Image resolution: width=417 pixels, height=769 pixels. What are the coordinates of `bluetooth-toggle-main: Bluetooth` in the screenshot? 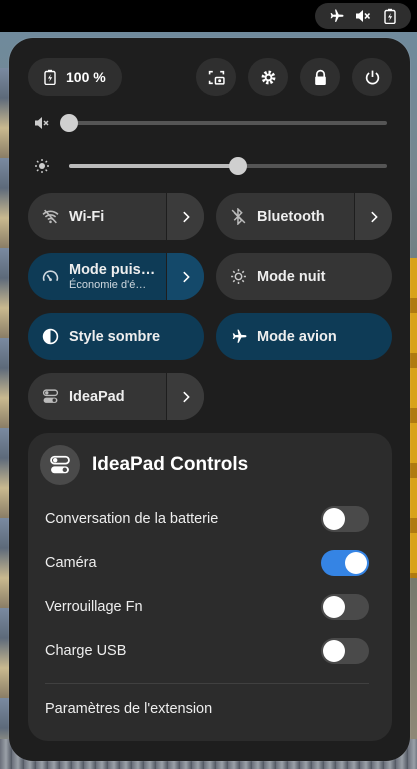 It's located at (285, 216).